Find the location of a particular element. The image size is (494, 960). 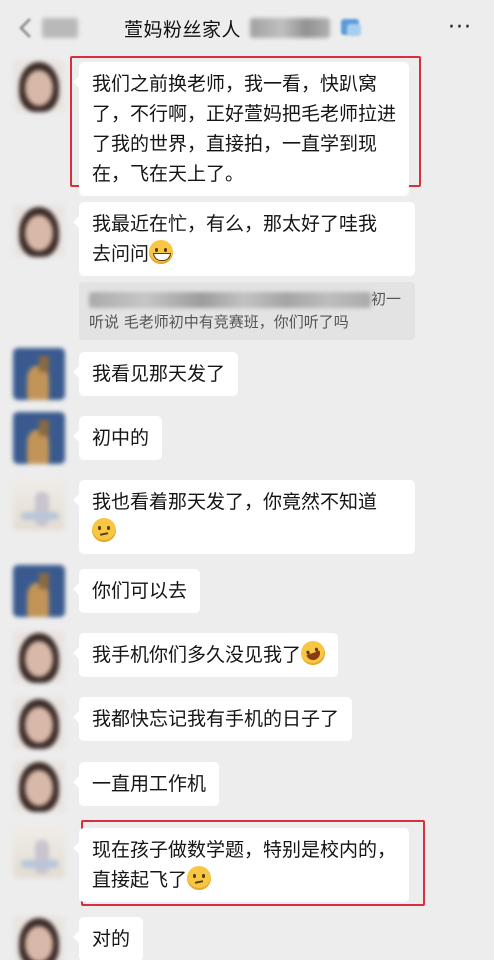

message-text-line: 直接起飞了 is located at coordinates (140, 880).